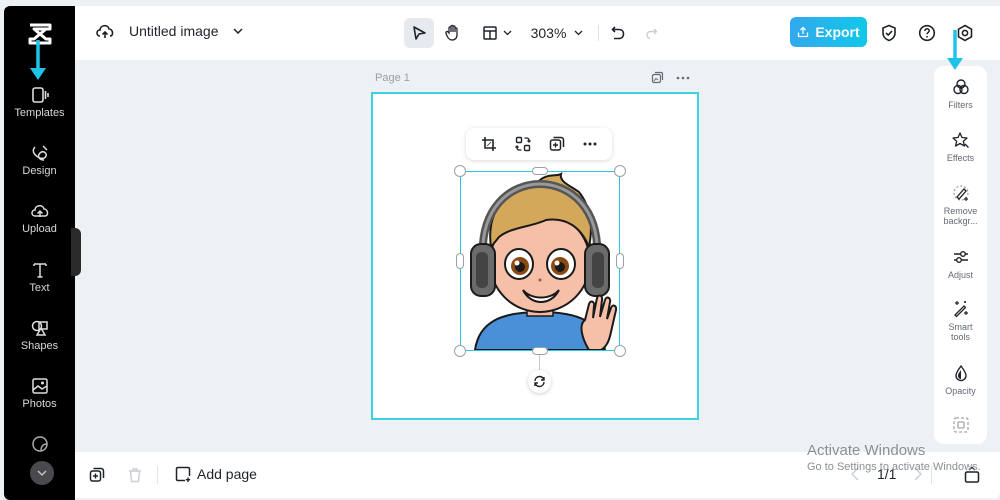 The height and width of the screenshot is (500, 1000). I want to click on shield-check-icon, so click(889, 33).